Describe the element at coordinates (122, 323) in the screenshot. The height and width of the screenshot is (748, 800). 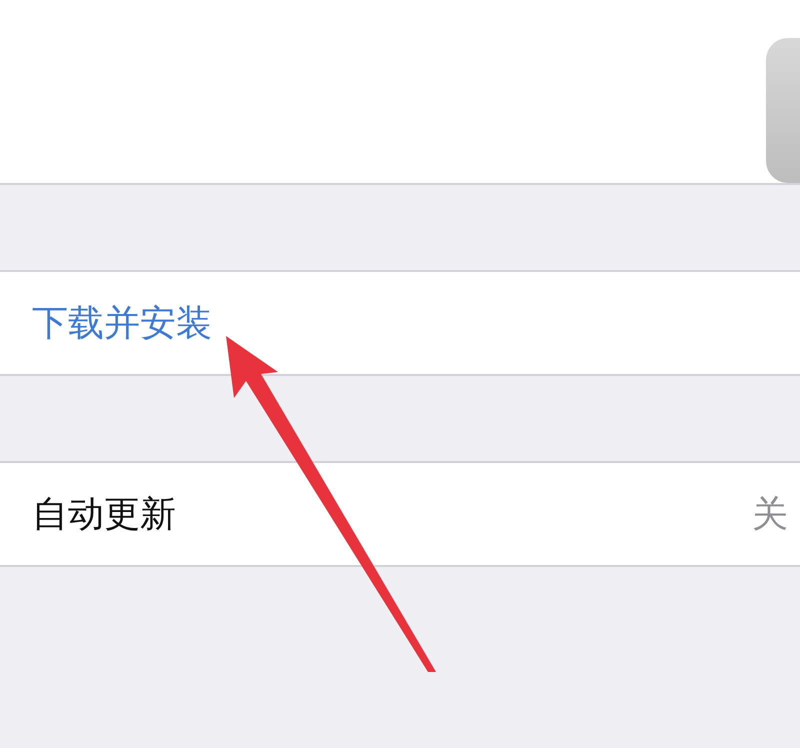
I see `download-install-link: 下载并安装` at that location.